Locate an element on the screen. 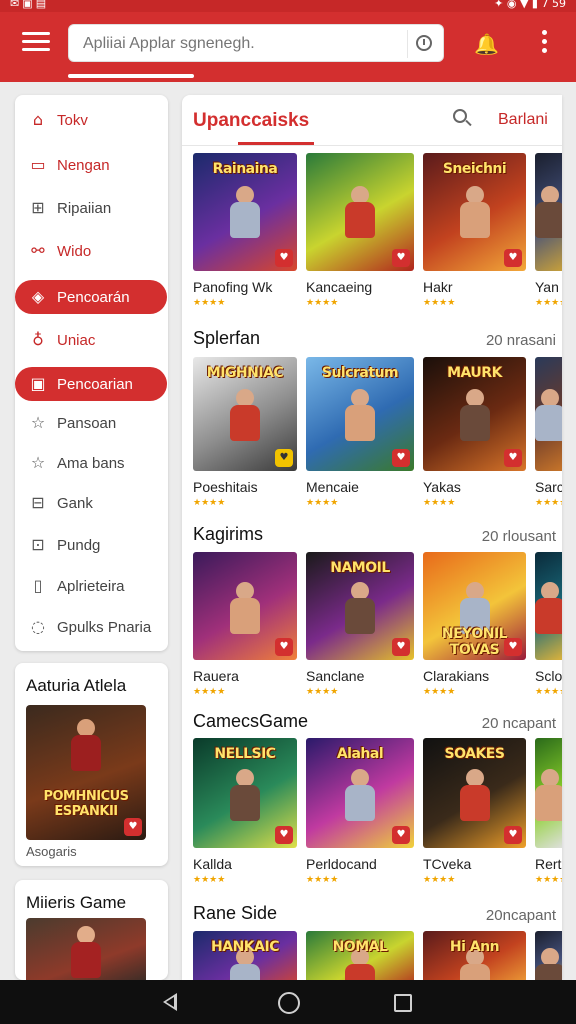  section-title: CamecsGame is located at coordinates (251, 721).